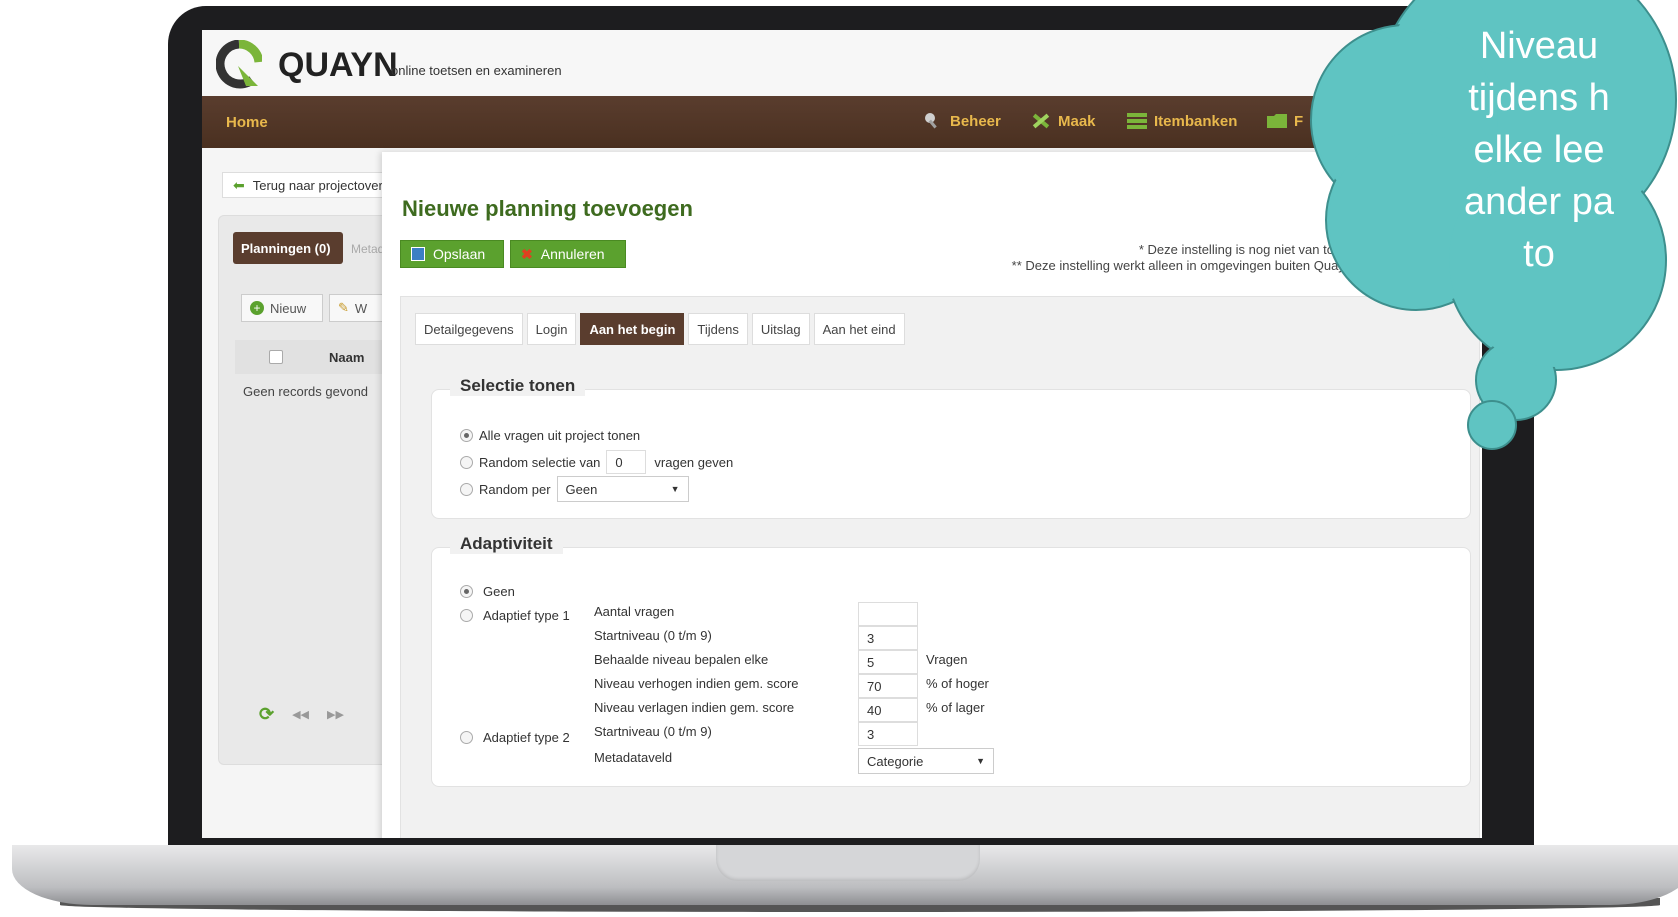 Image resolution: width=1678 pixels, height=917 pixels. Describe the element at coordinates (931, 121) in the screenshot. I see `wrench-icon` at that location.